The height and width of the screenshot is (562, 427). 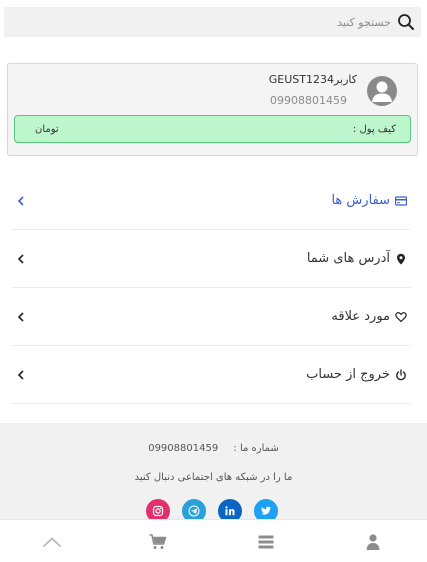 I want to click on nav-categories-button, so click(x=266, y=541).